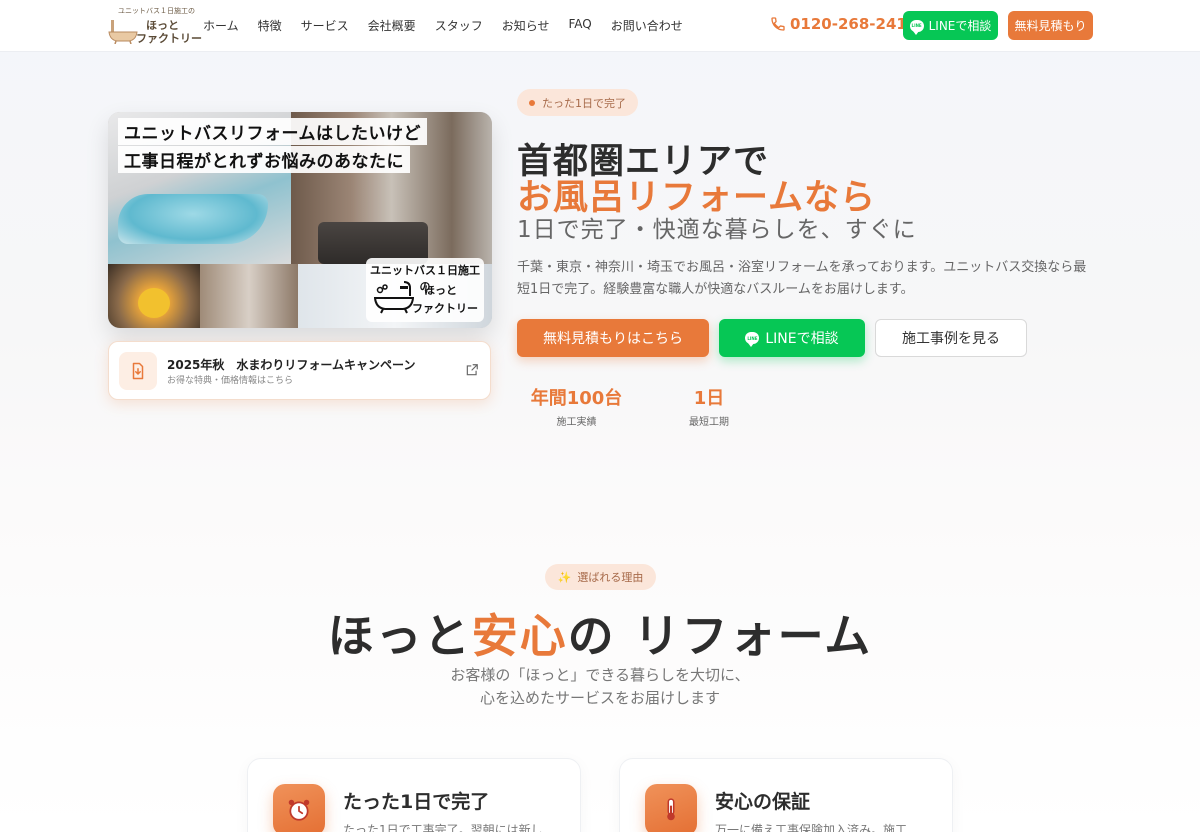  What do you see at coordinates (576, 422) in the screenshot?
I see `stat-label: 施工実績` at bounding box center [576, 422].